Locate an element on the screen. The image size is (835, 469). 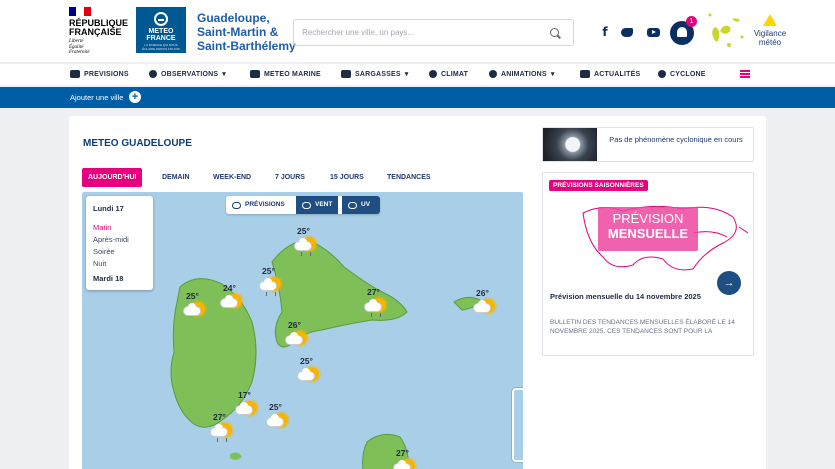
nav-sargasses: SARGASSES ▾ is located at coordinates (374, 74).